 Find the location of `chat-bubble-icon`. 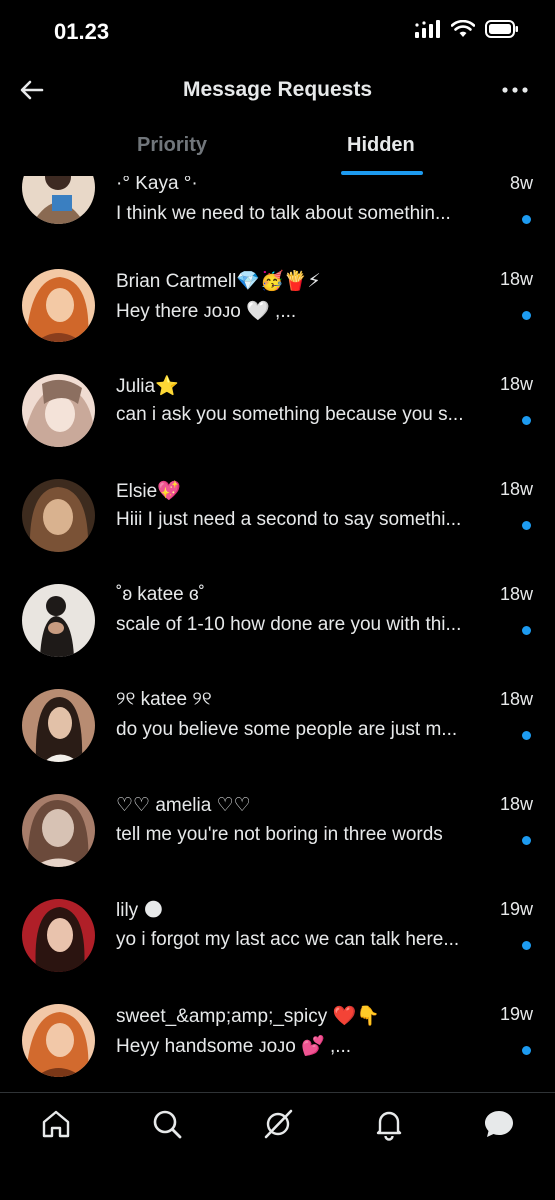

chat-bubble-icon is located at coordinates (499, 1124).